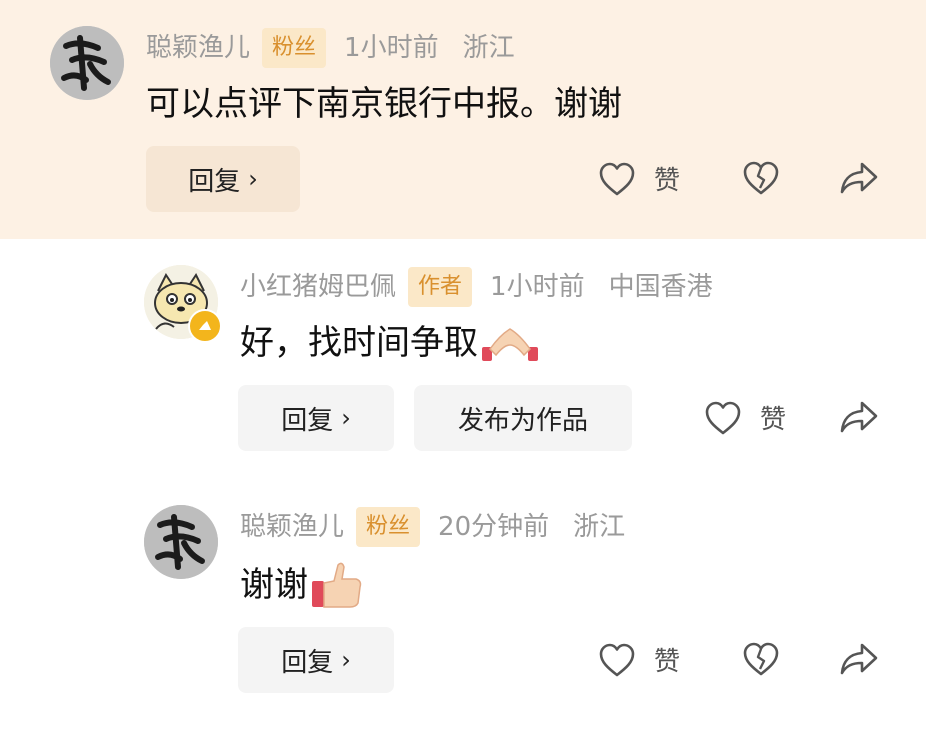  What do you see at coordinates (274, 585) in the screenshot?
I see `comment-text-content: 谢谢` at bounding box center [274, 585].